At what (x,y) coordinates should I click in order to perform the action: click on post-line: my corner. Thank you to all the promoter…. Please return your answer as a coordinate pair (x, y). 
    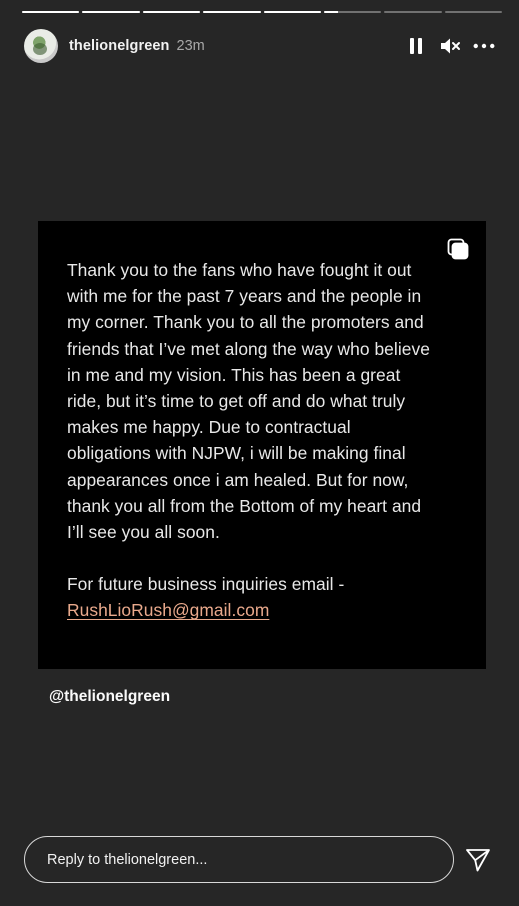
    Looking at the image, I should click on (245, 322).